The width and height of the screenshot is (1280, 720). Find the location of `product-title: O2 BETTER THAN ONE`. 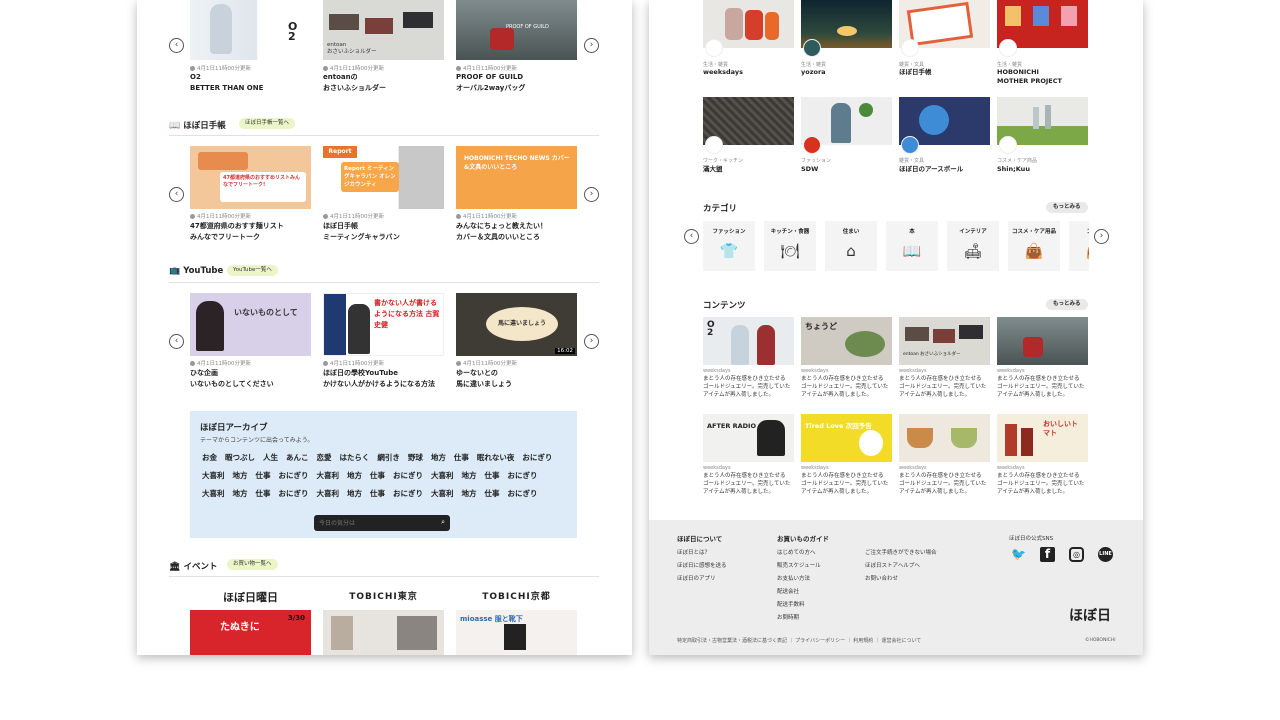

product-title: O2 BETTER THAN ONE is located at coordinates (226, 83).